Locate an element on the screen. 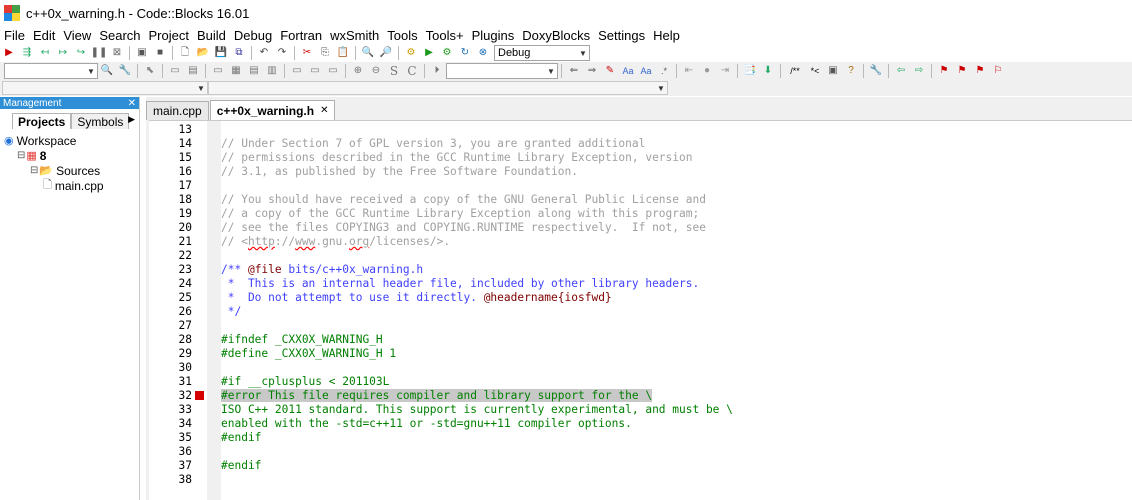  bookmark-icon: ⚑ is located at coordinates (944, 71).